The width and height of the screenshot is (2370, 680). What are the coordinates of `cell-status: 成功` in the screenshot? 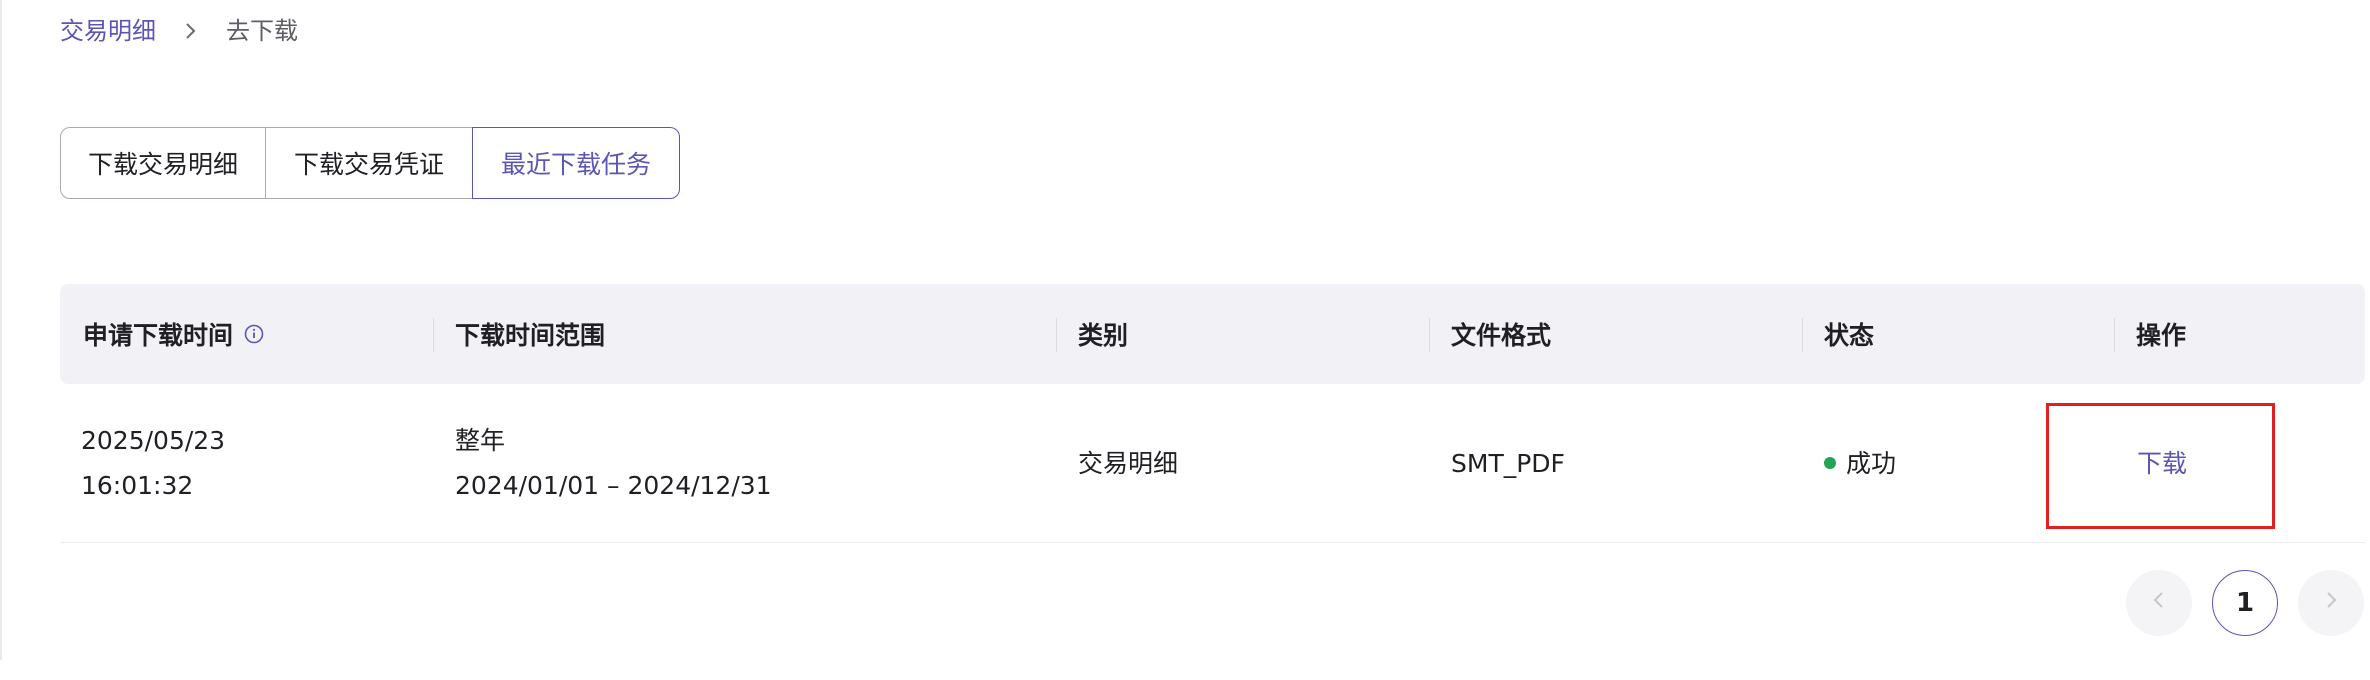 It's located at (1860, 463).